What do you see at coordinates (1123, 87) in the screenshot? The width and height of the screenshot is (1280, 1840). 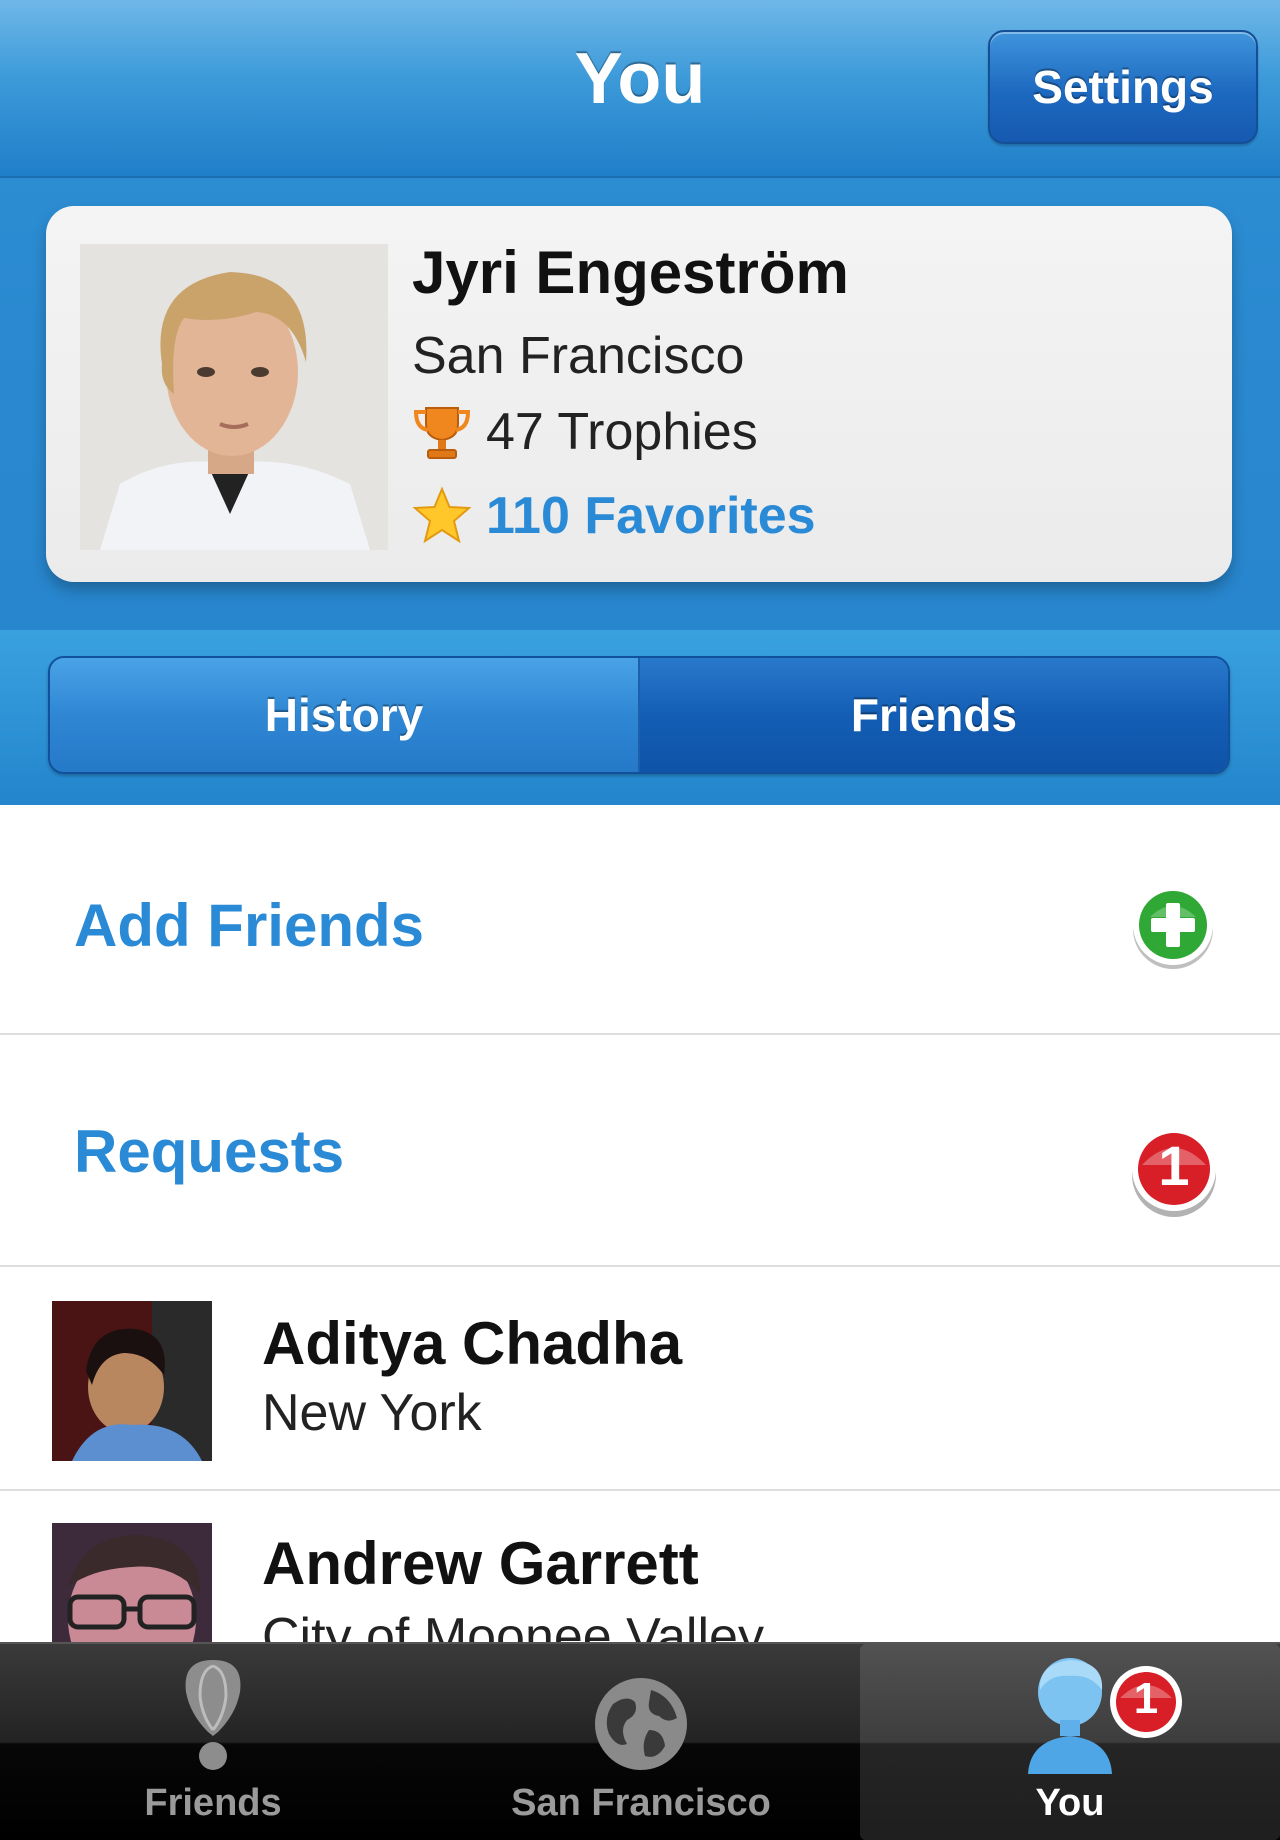 I see `settings-button: Settings` at bounding box center [1123, 87].